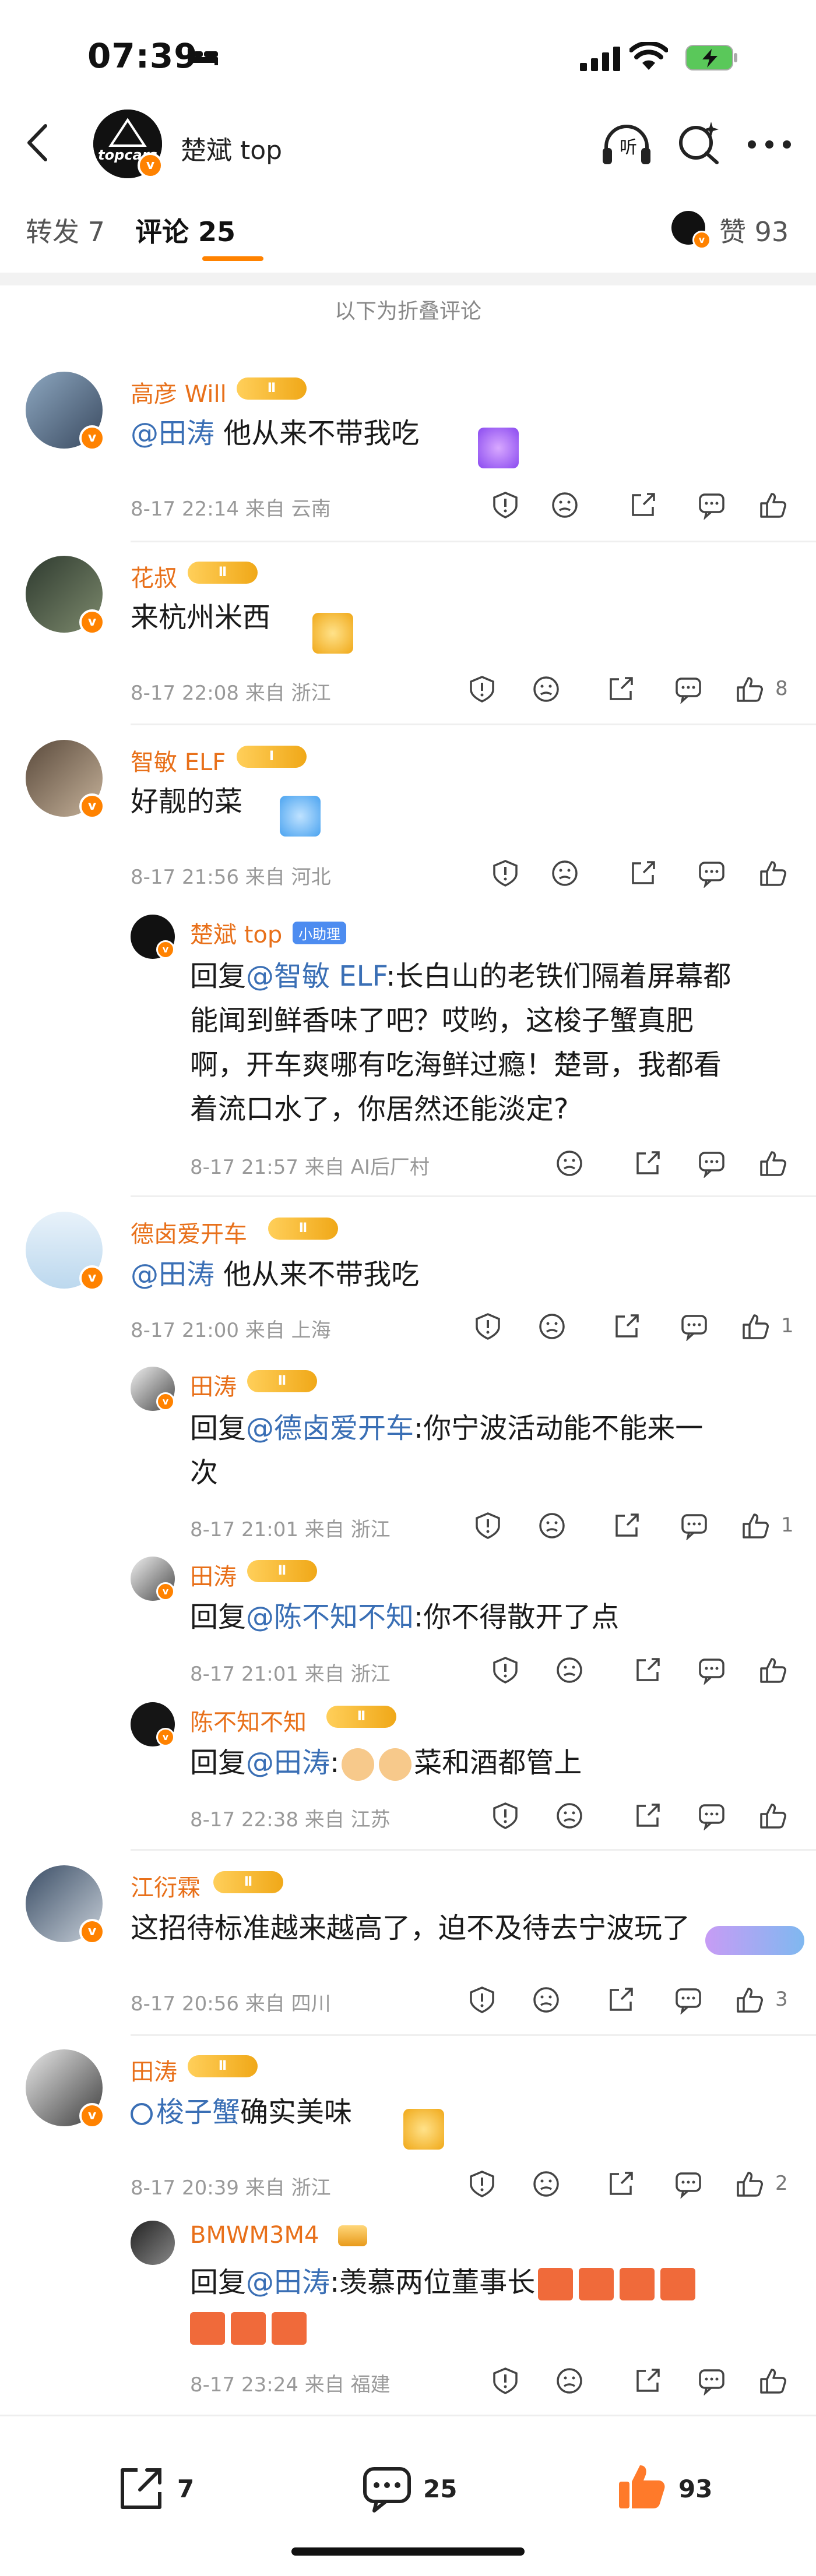  Describe the element at coordinates (310, 1167) in the screenshot. I see `reply-meta: 8-17 21:57 来自 AI后厂村` at that location.